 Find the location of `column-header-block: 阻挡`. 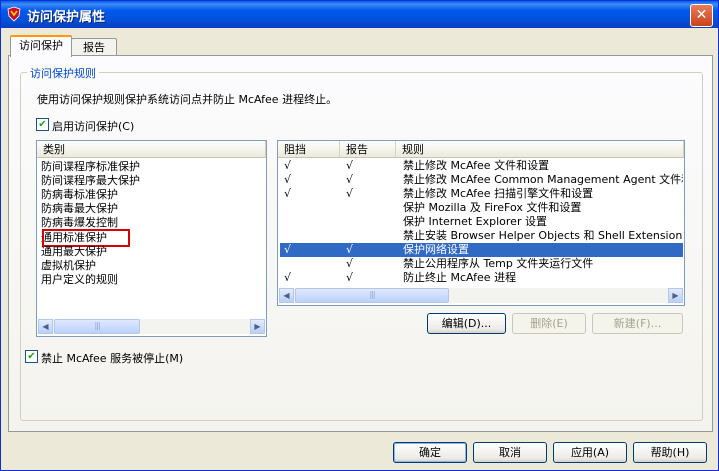

column-header-block: 阻挡 is located at coordinates (309, 149).